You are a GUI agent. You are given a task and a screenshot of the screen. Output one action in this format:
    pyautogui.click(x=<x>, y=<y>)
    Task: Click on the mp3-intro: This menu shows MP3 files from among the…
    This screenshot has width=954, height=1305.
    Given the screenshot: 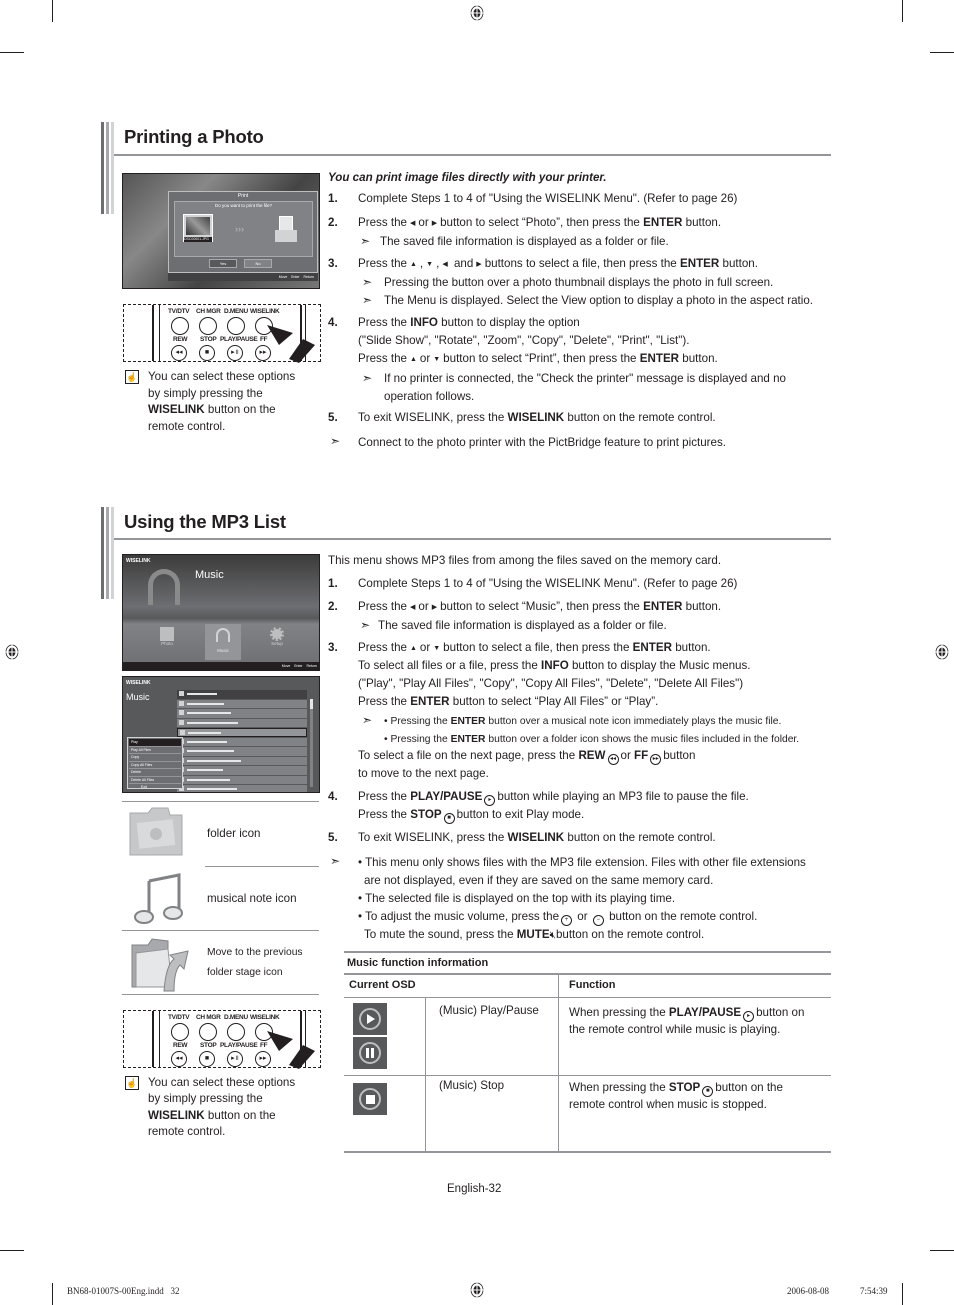 What is the action you would take?
    pyautogui.click(x=525, y=560)
    